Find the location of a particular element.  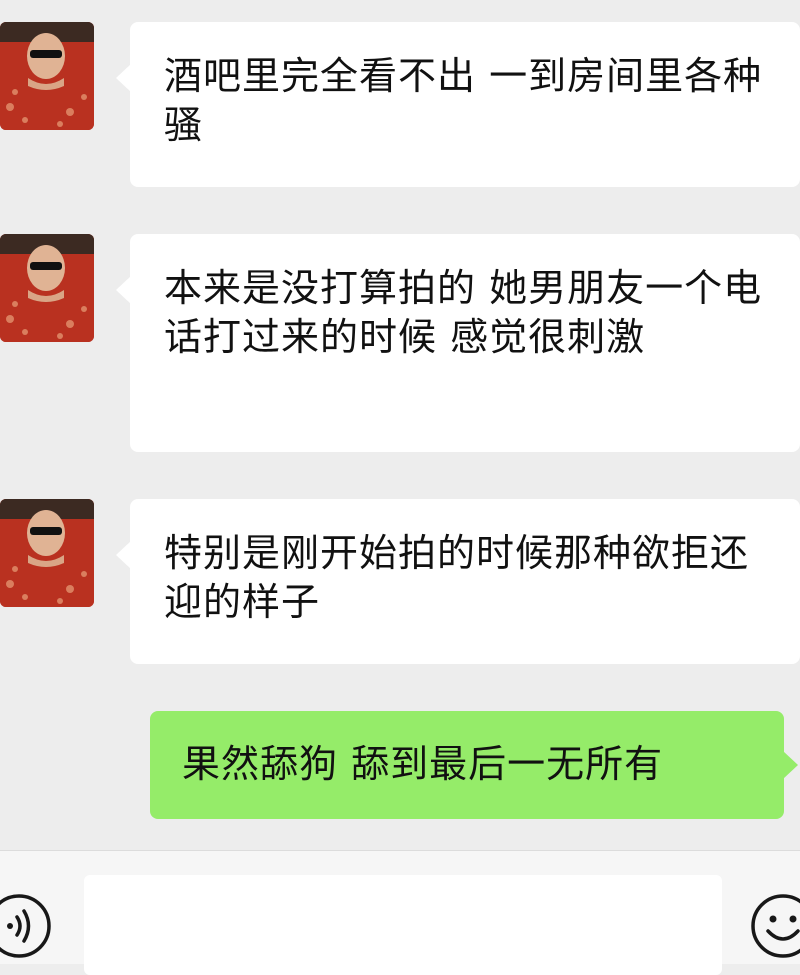

message-bubble-outgoing: 果然舔狗 舔到最后一无所有 is located at coordinates (474, 765).